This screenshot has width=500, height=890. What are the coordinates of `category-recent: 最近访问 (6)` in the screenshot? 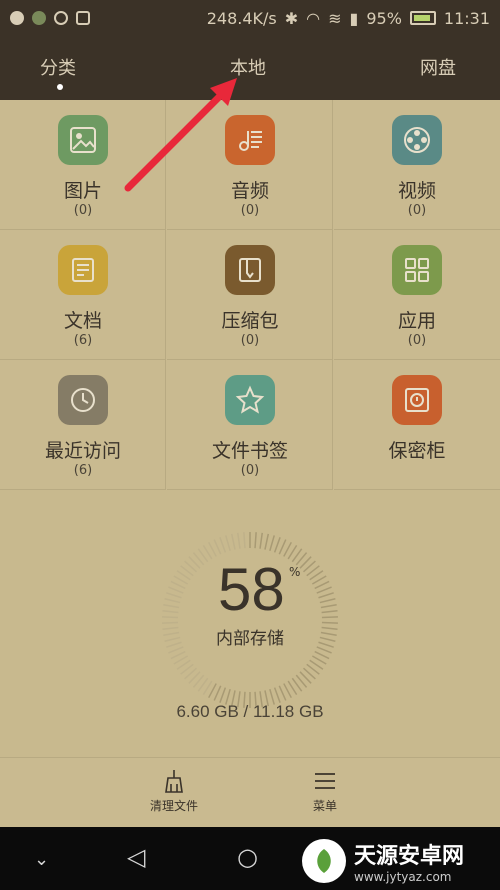 It's located at (83, 425).